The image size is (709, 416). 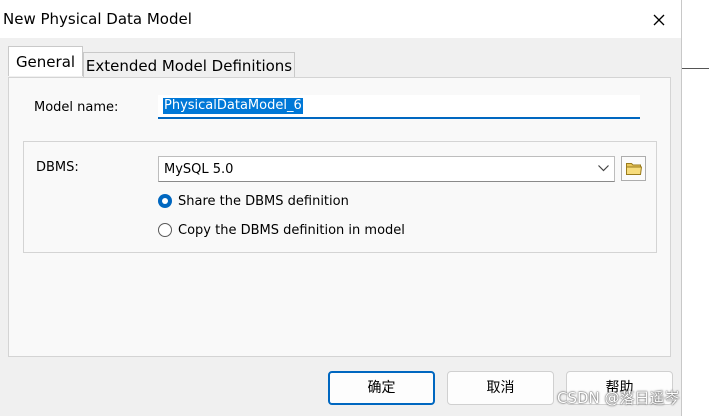 What do you see at coordinates (165, 201) in the screenshot?
I see `radio-checked-icon` at bounding box center [165, 201].